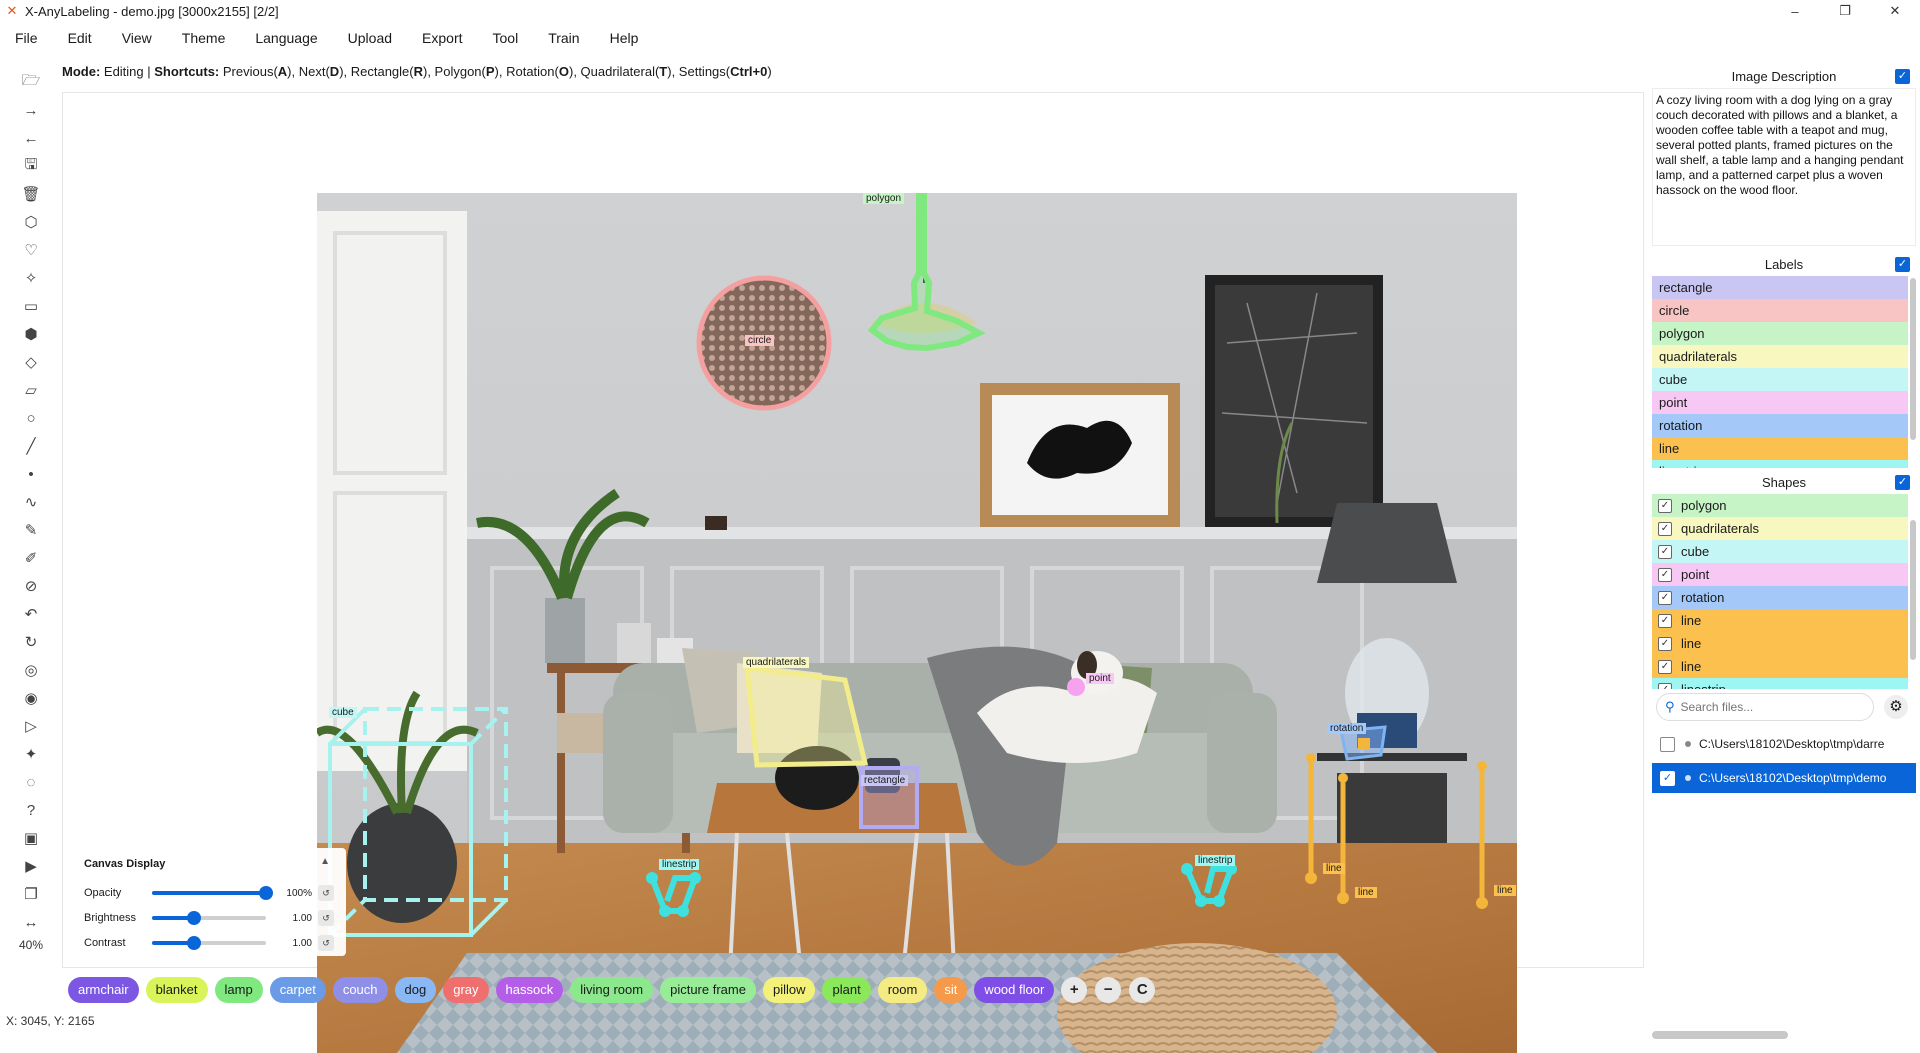 This screenshot has height=1053, width=1920. I want to click on brightness-slider-handle, so click(194, 918).